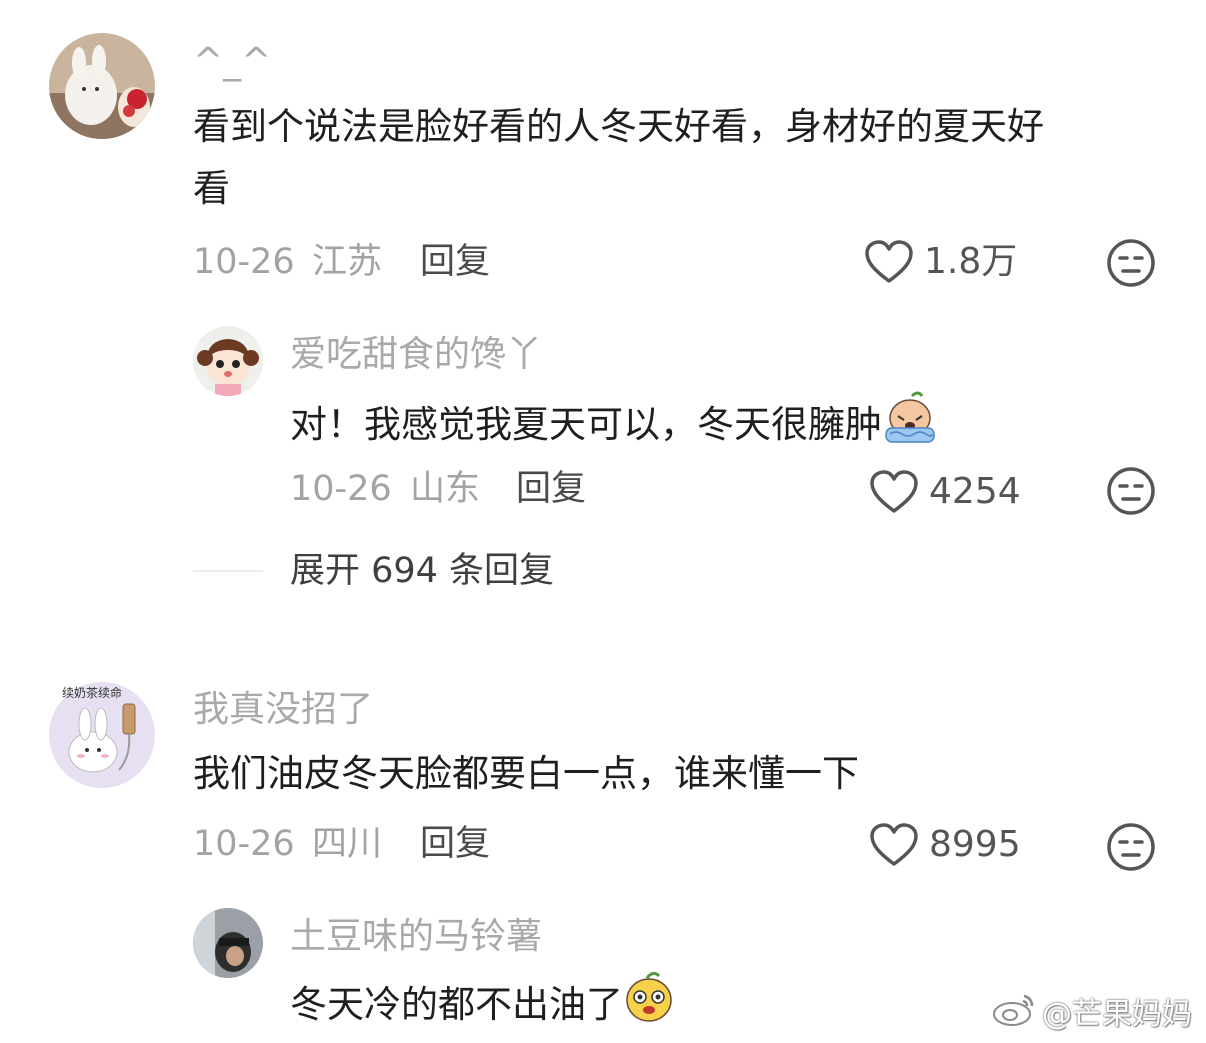  Describe the element at coordinates (456, 1004) in the screenshot. I see `reply-text: 冬天冷的都不出油了` at that location.